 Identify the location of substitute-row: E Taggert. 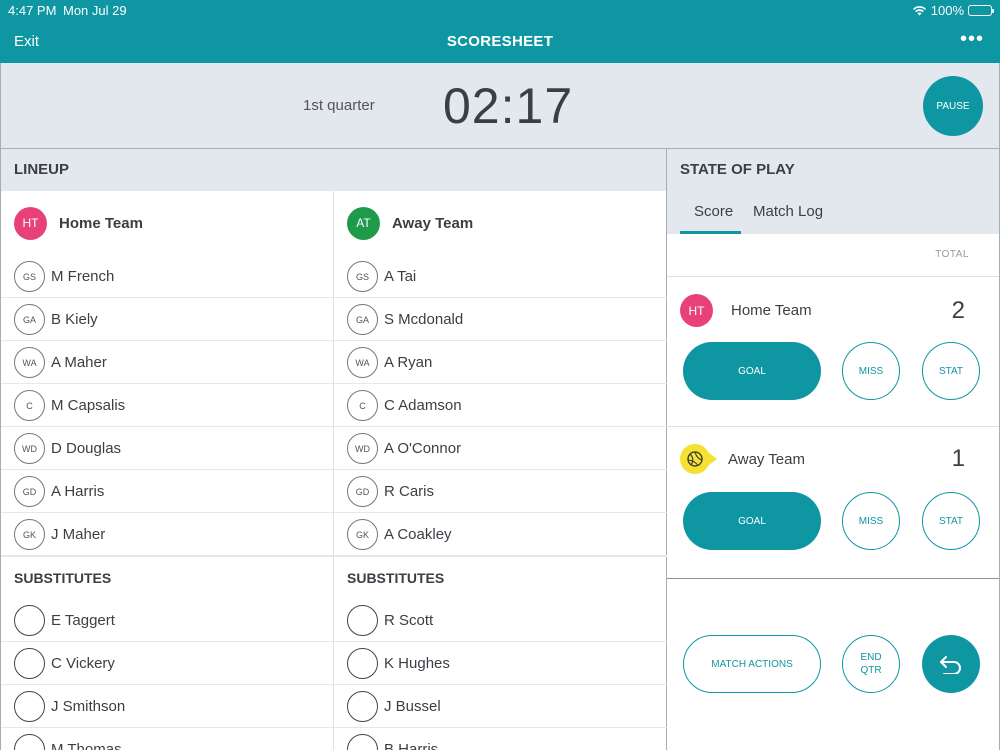
(167, 620).